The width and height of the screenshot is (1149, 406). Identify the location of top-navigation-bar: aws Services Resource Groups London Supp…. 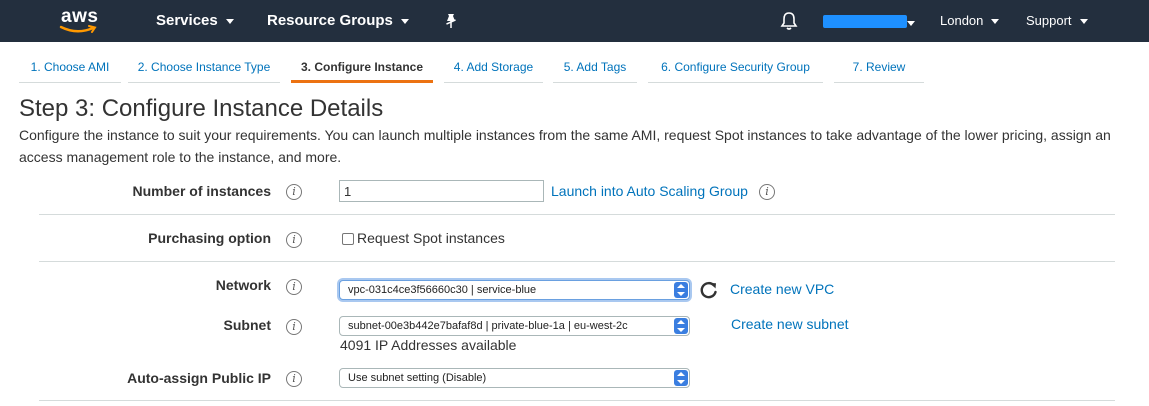
(574, 21).